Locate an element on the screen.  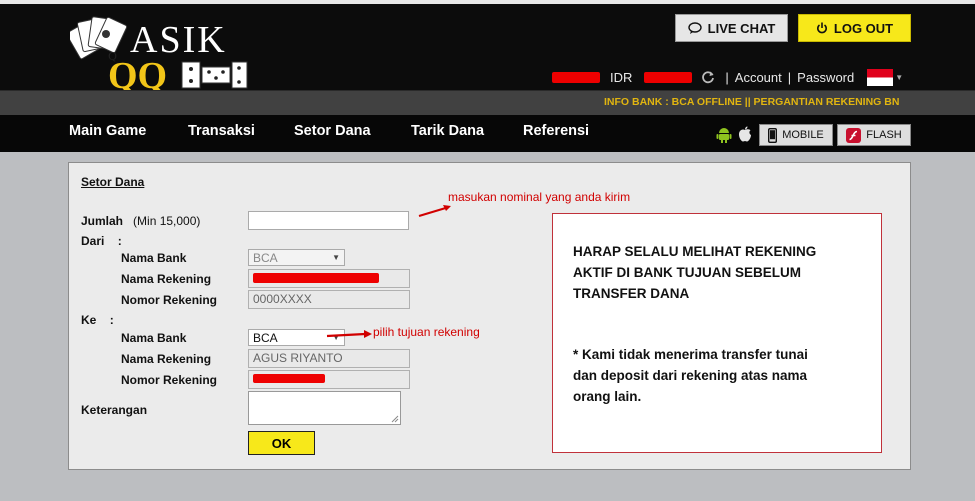
logout-label: LOG OUT is located at coordinates (863, 28).